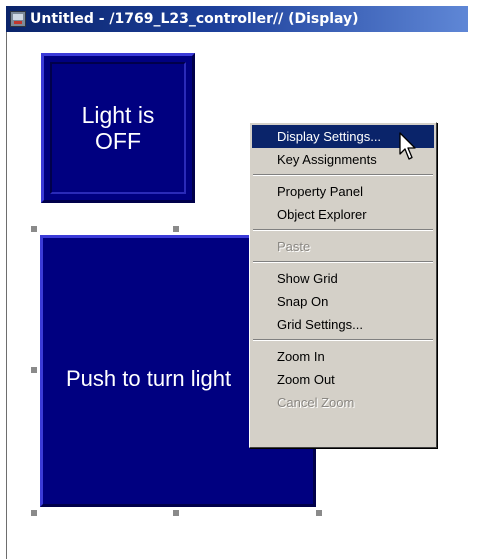 This screenshot has width=477, height=559. Describe the element at coordinates (343, 379) in the screenshot. I see `menu-item-zoom-out: Zoom Out` at that location.